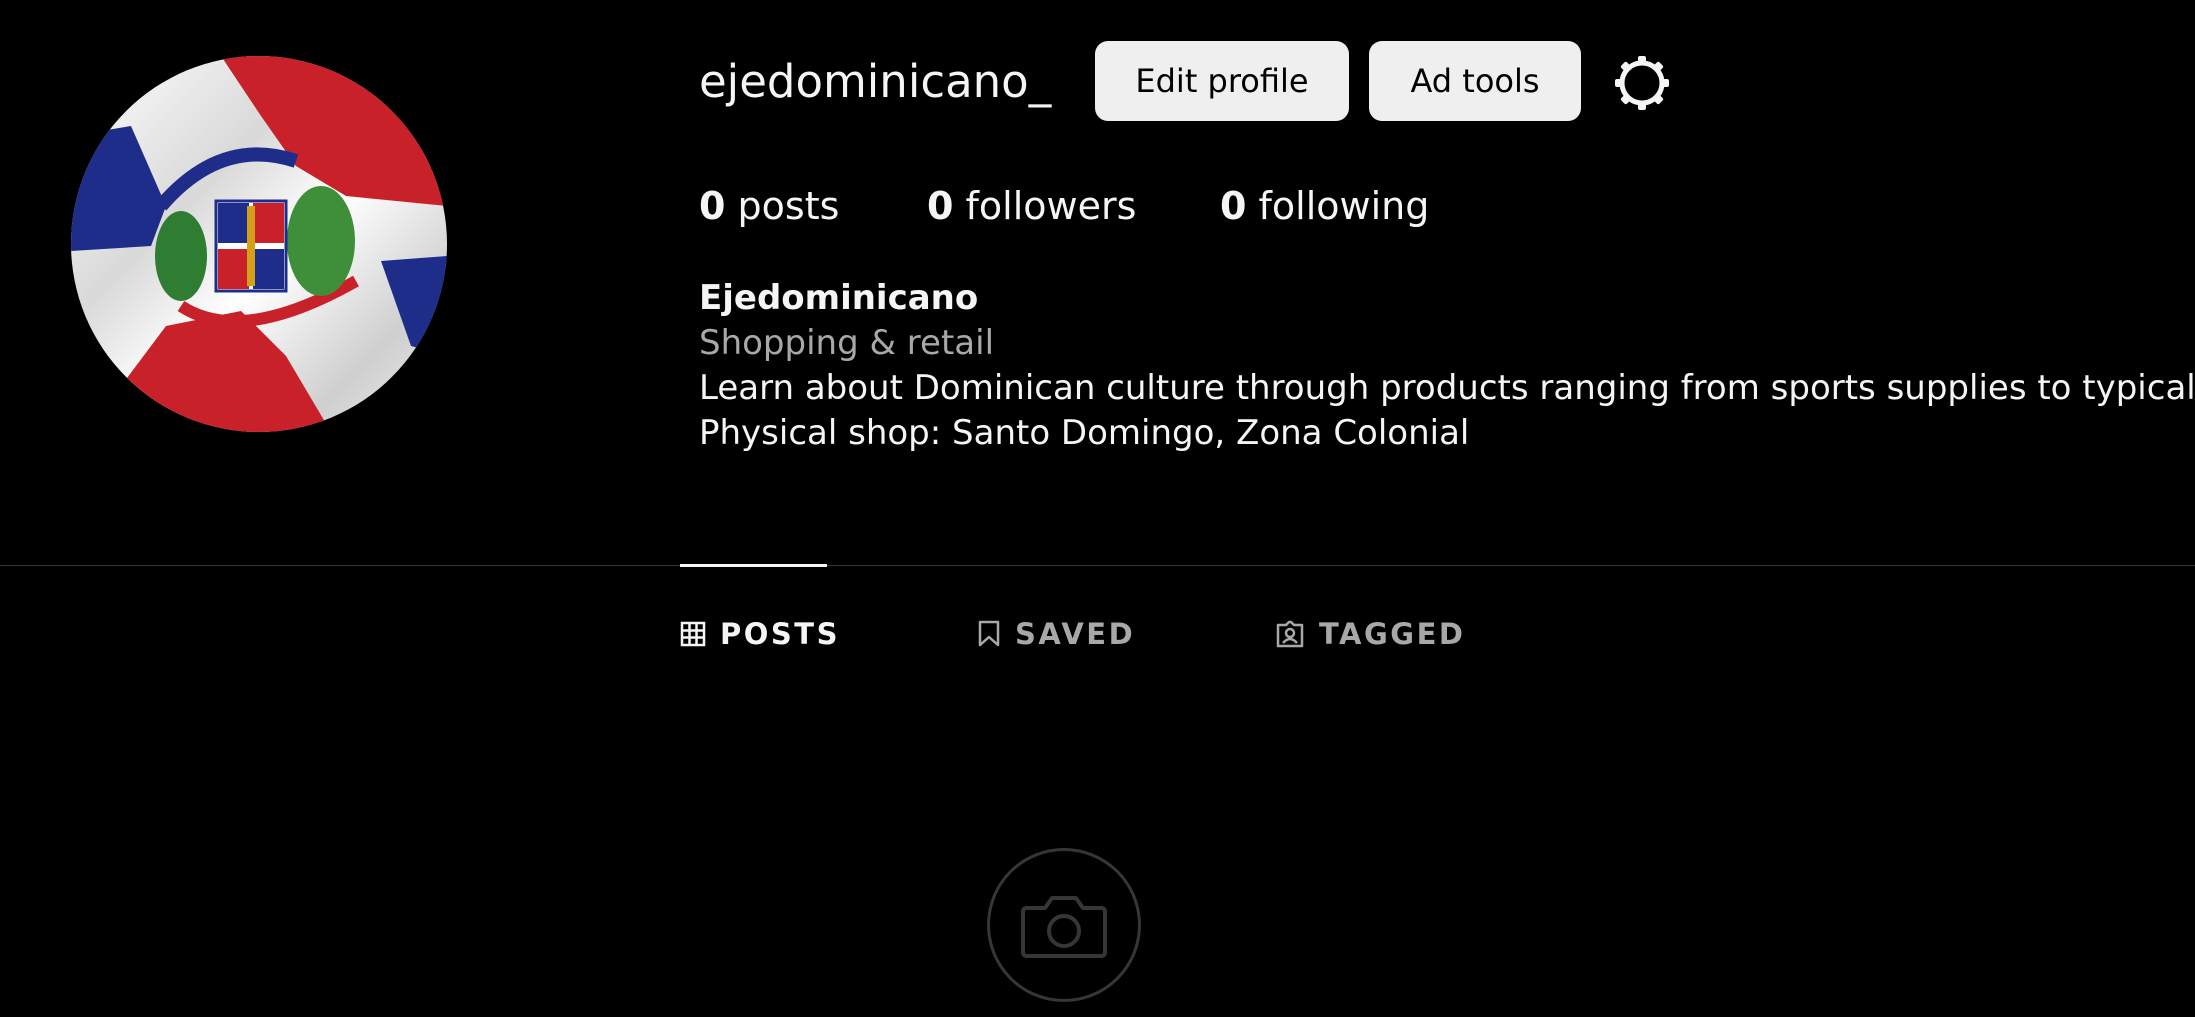  I want to click on bio-display-name: Ejedominicano, so click(839, 298).